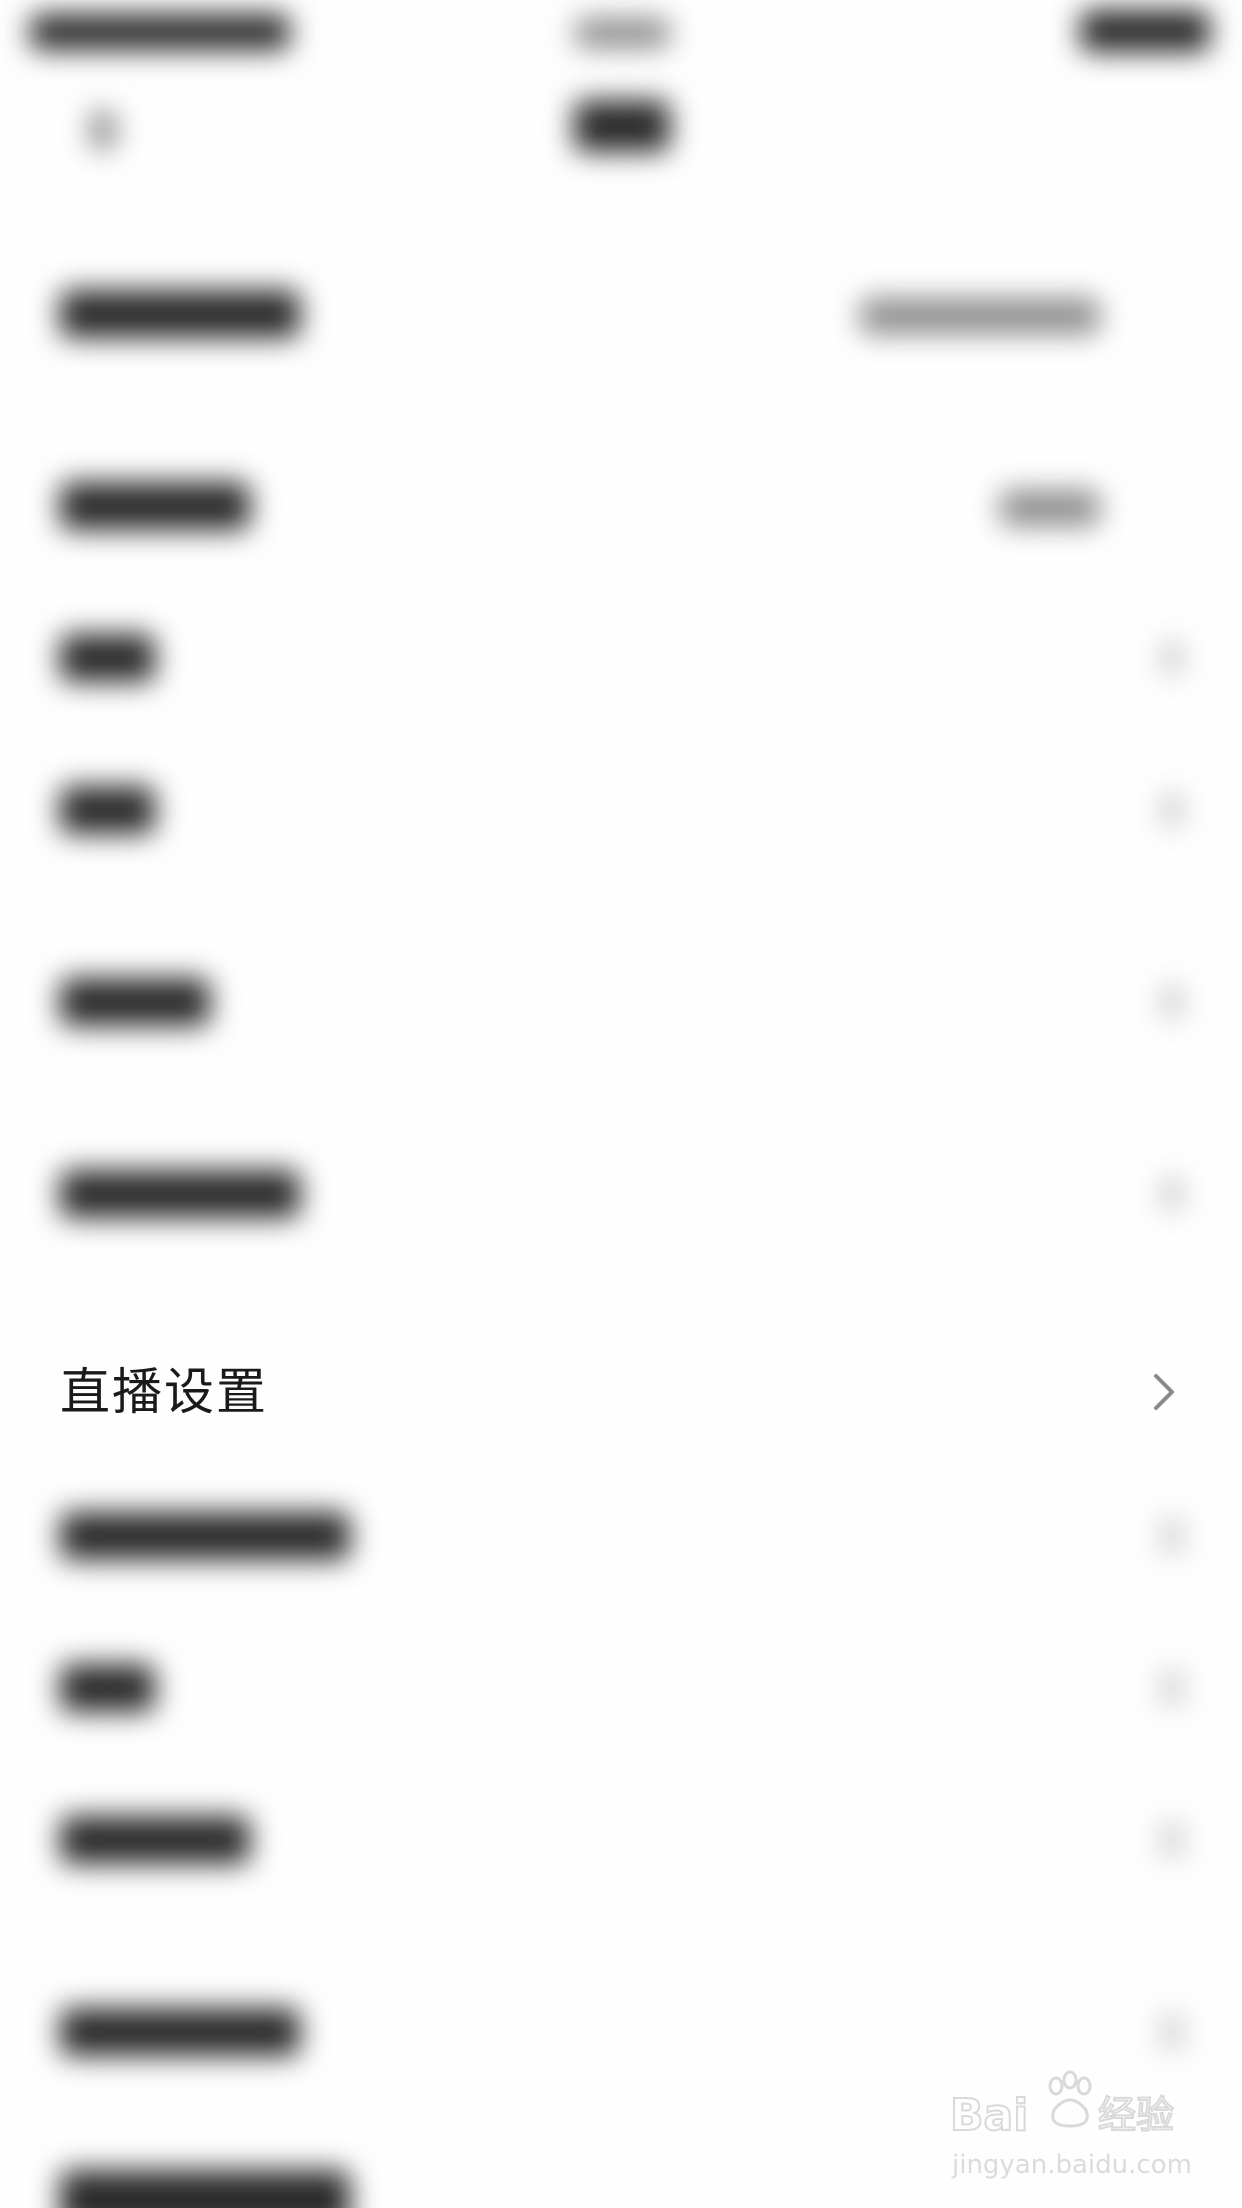 Image resolution: width=1242 pixels, height=2208 pixels. I want to click on svg-text: du, so click(1070, 2115).